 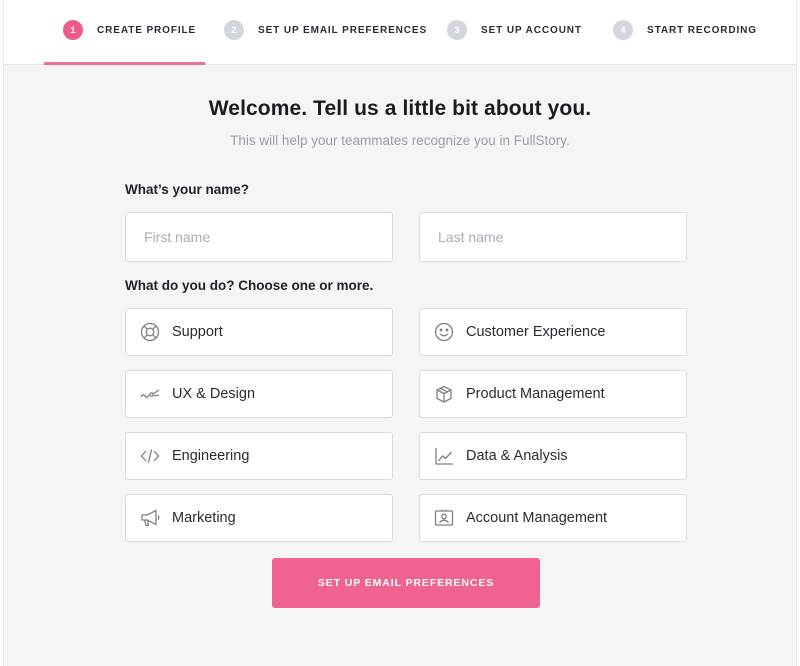 What do you see at coordinates (234, 30) in the screenshot?
I see `step-number-badge: 2` at bounding box center [234, 30].